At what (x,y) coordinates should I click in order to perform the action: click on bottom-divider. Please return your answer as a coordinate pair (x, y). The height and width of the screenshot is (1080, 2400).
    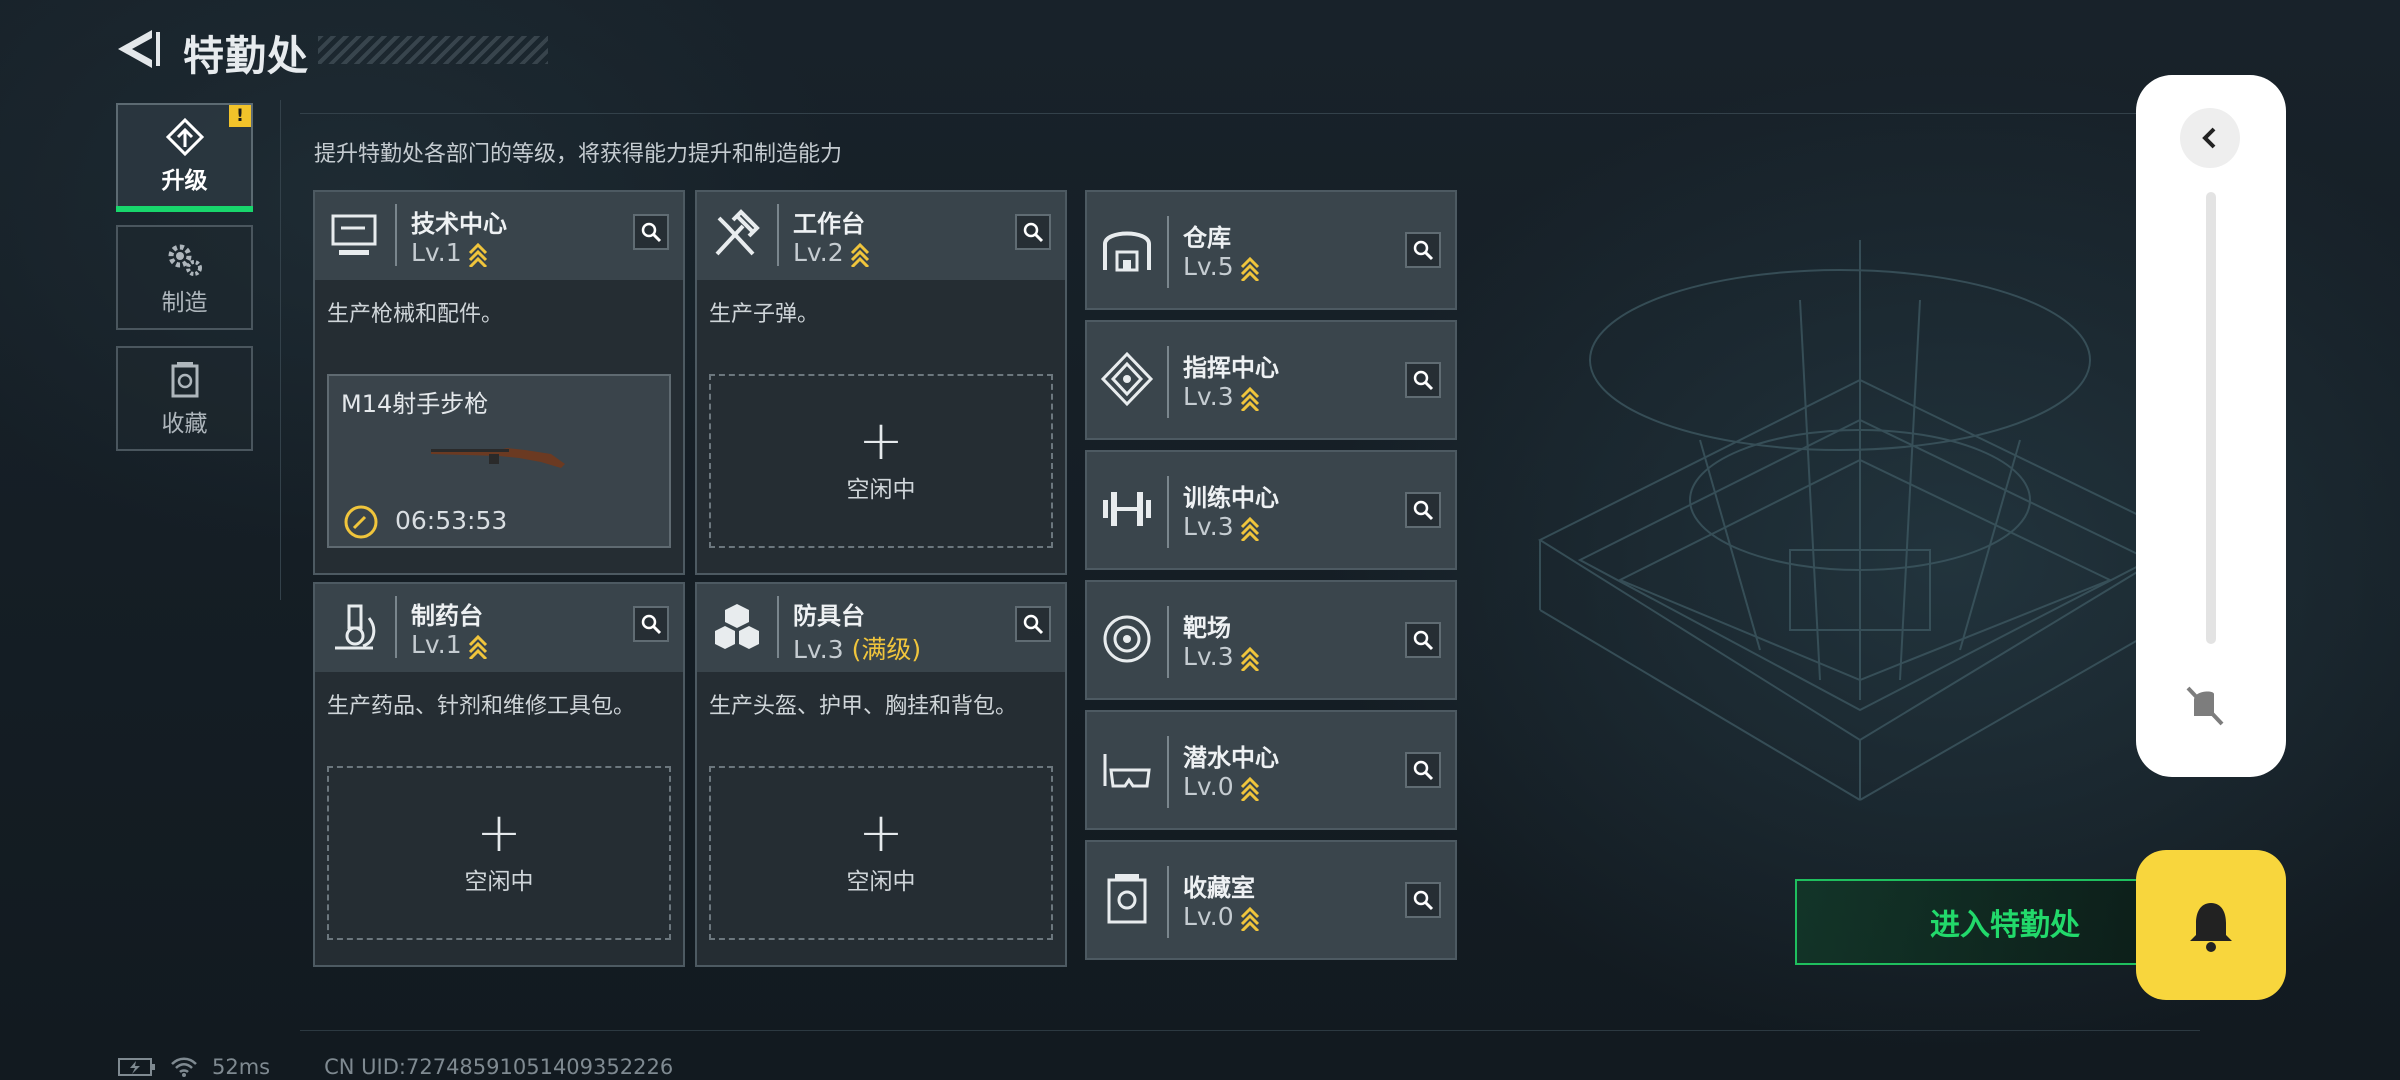
    Looking at the image, I should click on (1250, 1030).